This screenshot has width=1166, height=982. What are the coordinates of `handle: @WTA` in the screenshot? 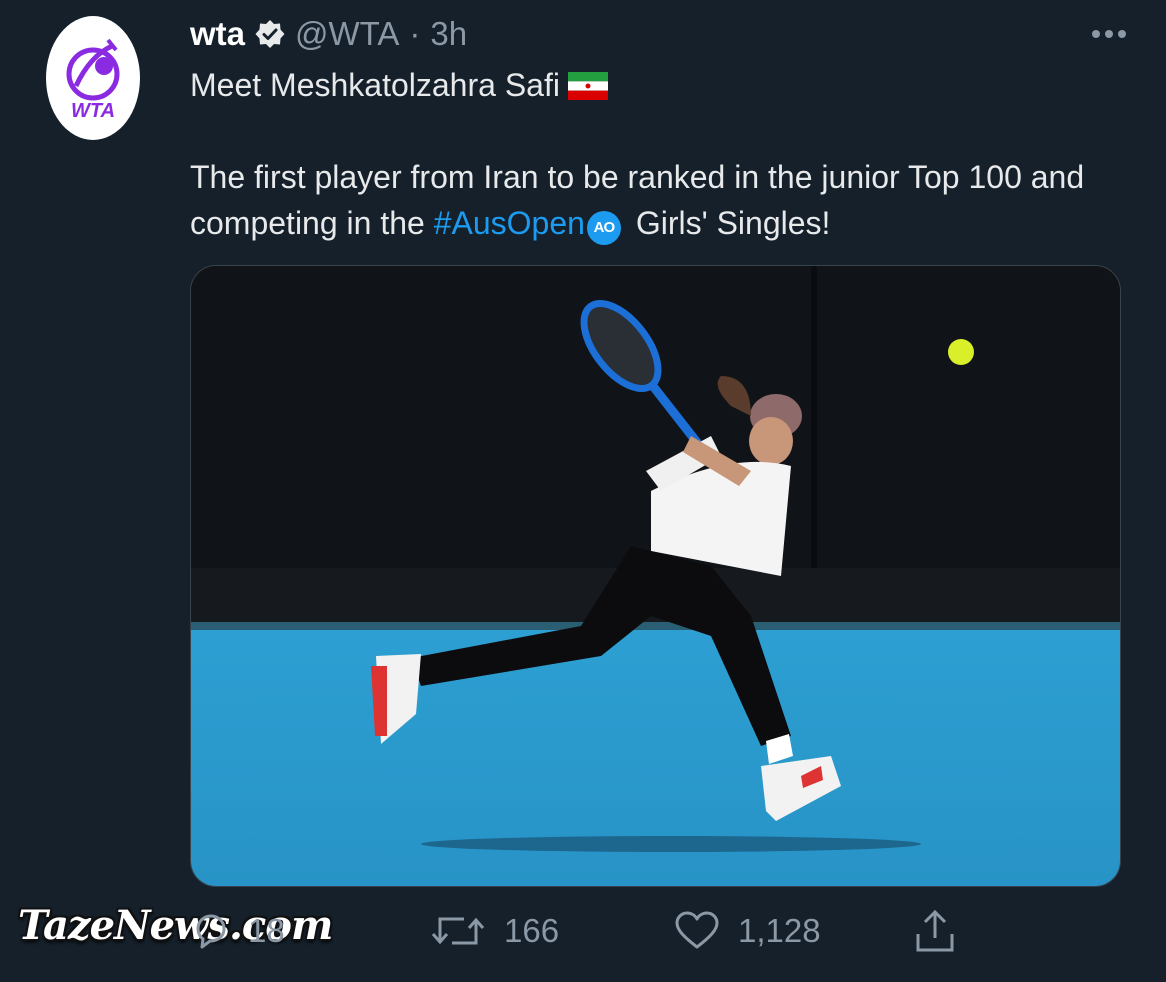 It's located at (347, 34).